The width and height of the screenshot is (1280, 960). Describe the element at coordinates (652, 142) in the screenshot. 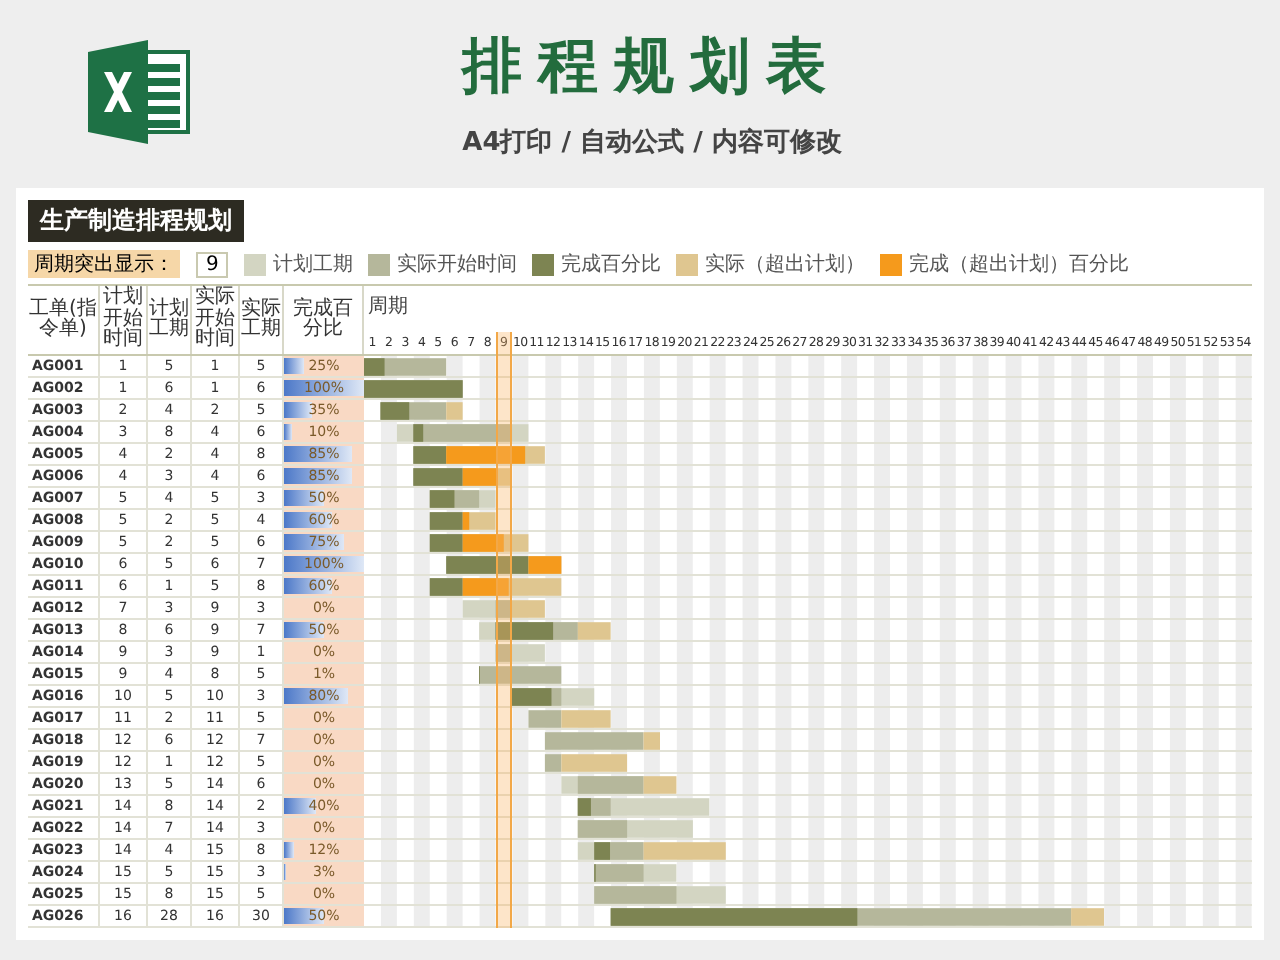

I see `page-subtitle: A4打印 / 自动公式 / 内容可修改` at that location.